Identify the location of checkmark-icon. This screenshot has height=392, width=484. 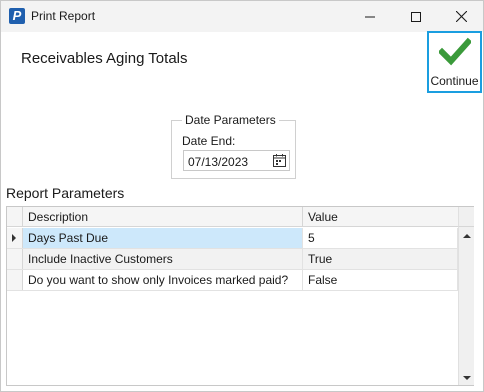
(455, 51).